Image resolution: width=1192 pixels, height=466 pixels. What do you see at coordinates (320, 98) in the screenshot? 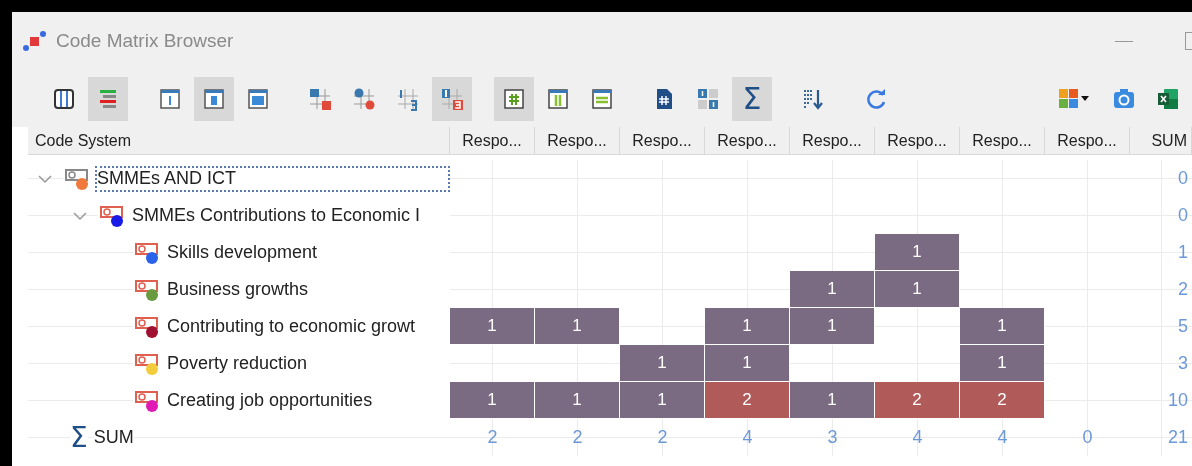
I see `grid-squares-icon` at bounding box center [320, 98].